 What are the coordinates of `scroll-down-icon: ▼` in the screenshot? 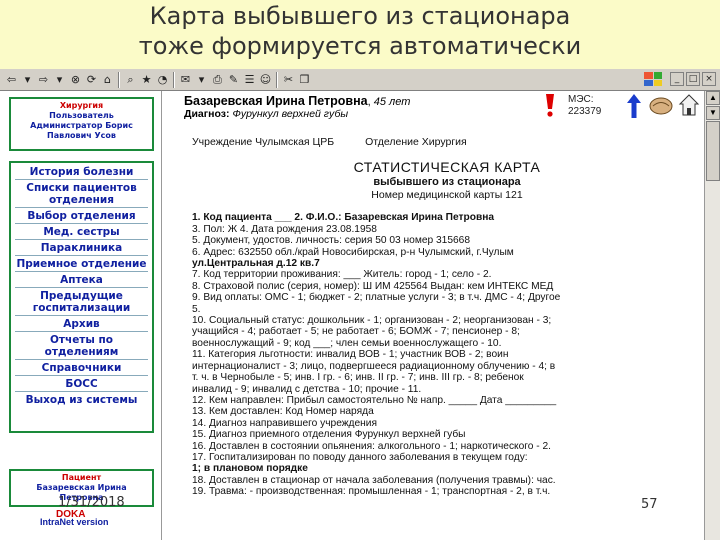 It's located at (713, 113).